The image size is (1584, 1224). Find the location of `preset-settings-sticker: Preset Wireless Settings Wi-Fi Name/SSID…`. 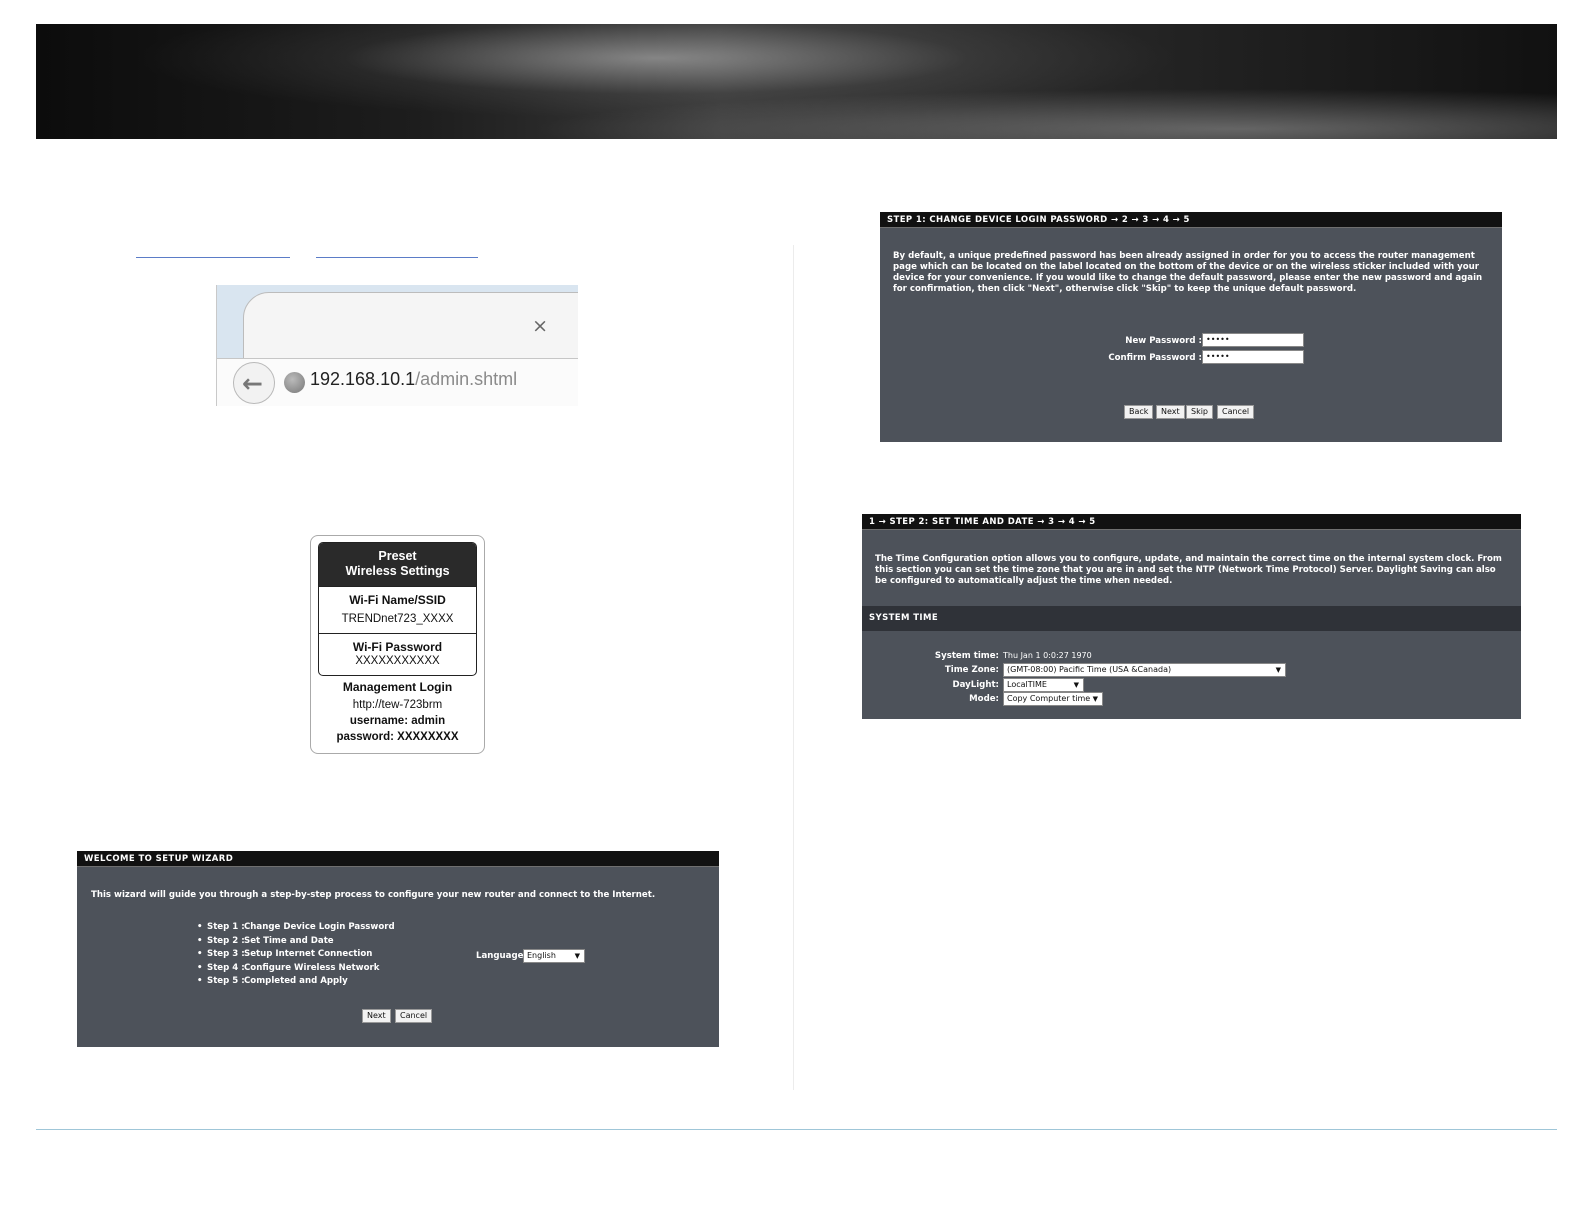

preset-settings-sticker: Preset Wireless Settings Wi-Fi Name/SSID… is located at coordinates (397, 644).